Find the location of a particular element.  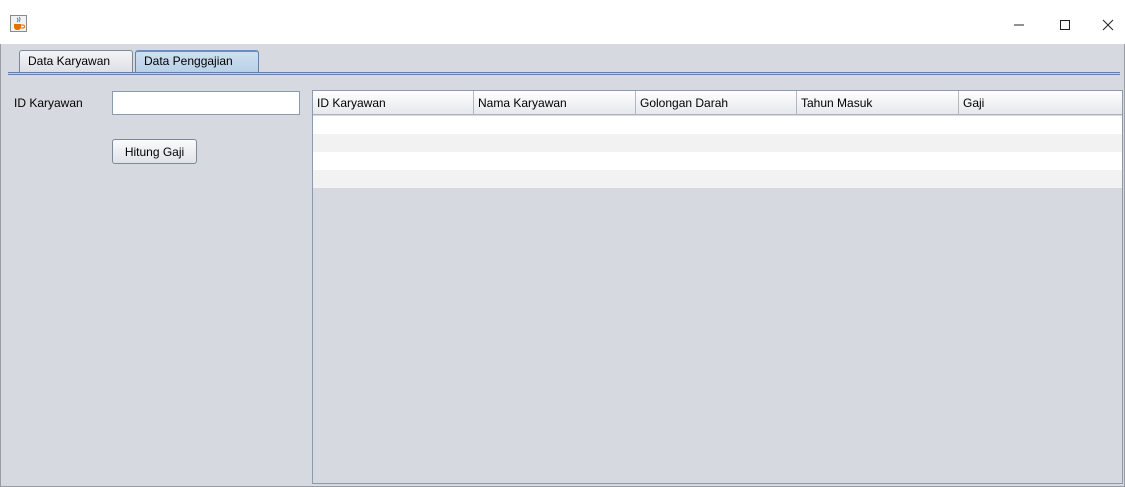

table-body is located at coordinates (717, 152).